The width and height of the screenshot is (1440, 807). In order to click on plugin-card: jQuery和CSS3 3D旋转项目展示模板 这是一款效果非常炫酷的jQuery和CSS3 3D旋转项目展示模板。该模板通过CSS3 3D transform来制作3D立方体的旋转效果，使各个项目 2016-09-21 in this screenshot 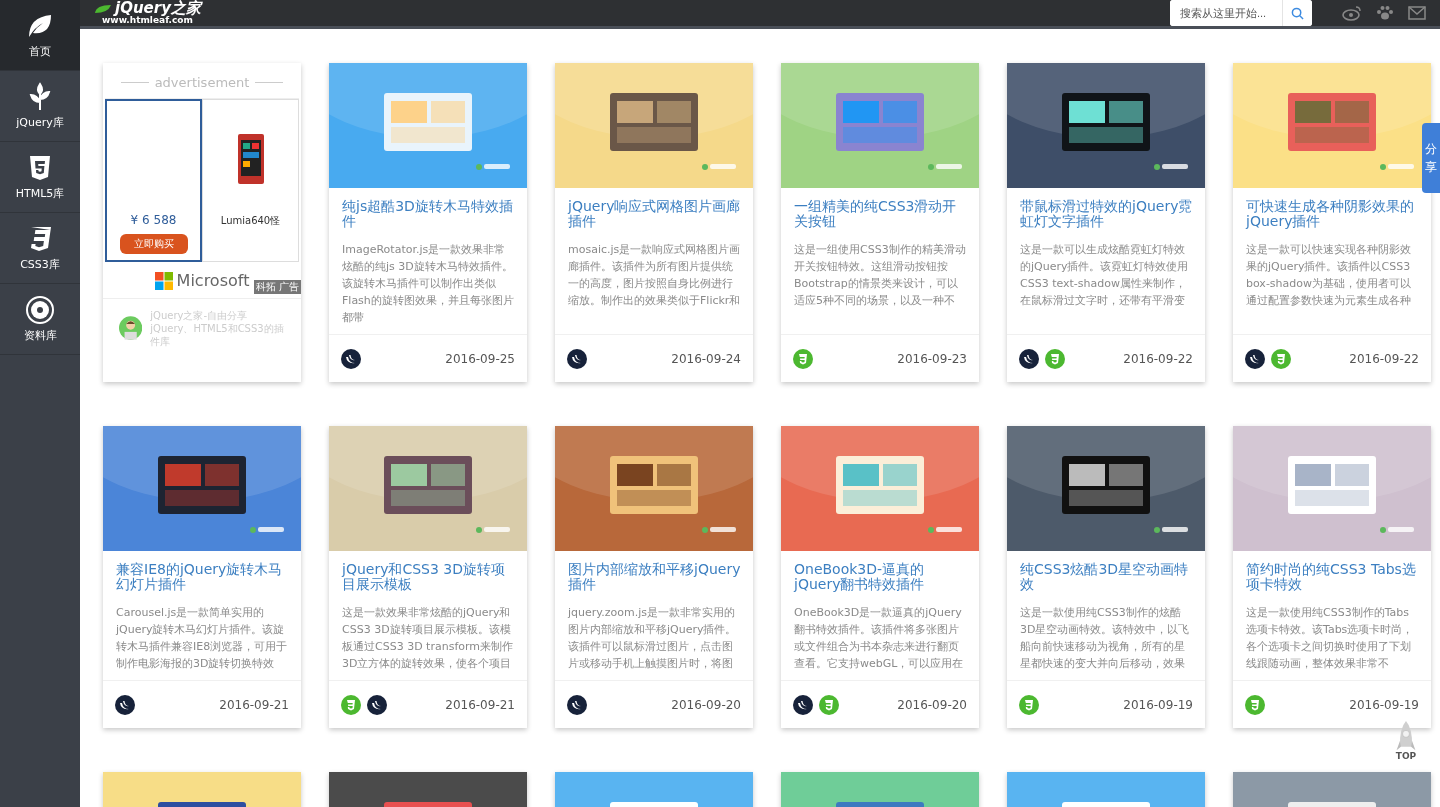, I will do `click(428, 577)`.